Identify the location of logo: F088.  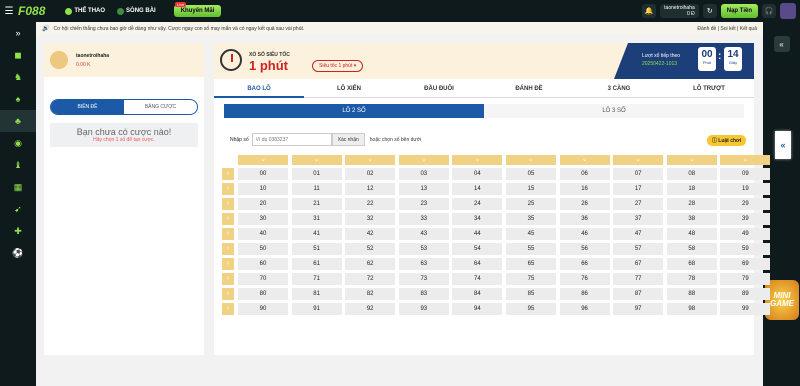
(31, 11).